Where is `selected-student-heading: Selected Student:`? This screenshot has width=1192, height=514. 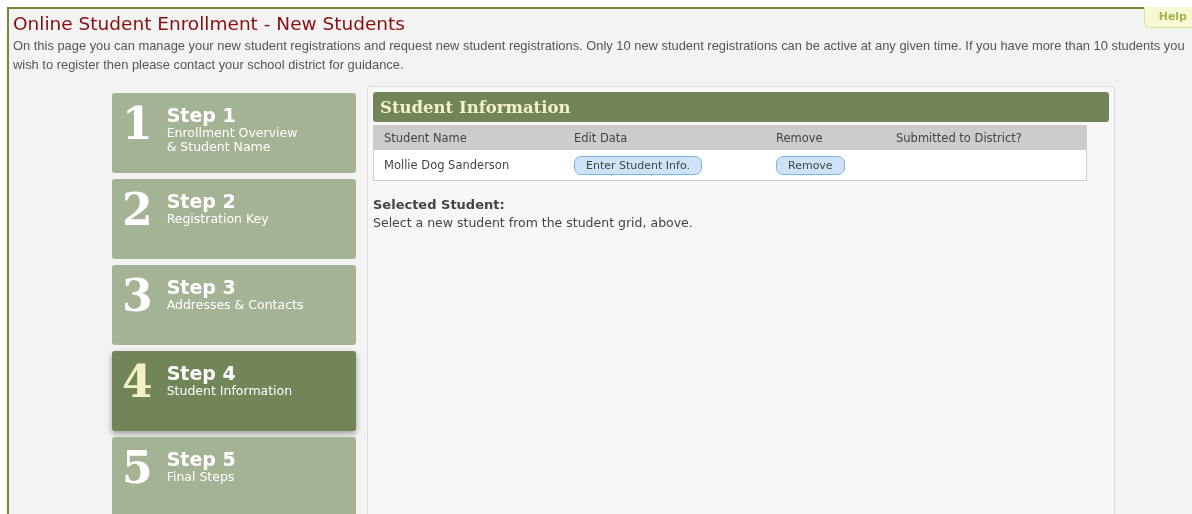 selected-student-heading: Selected Student: is located at coordinates (439, 204).